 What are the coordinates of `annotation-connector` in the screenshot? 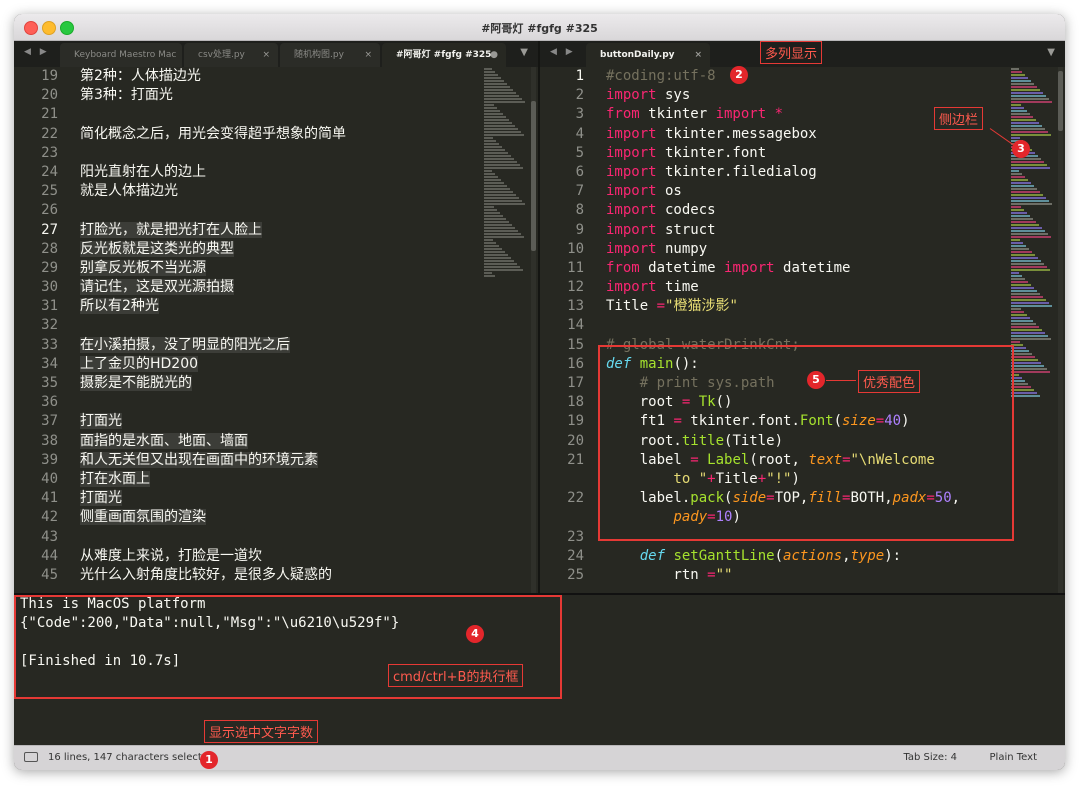 It's located at (841, 380).